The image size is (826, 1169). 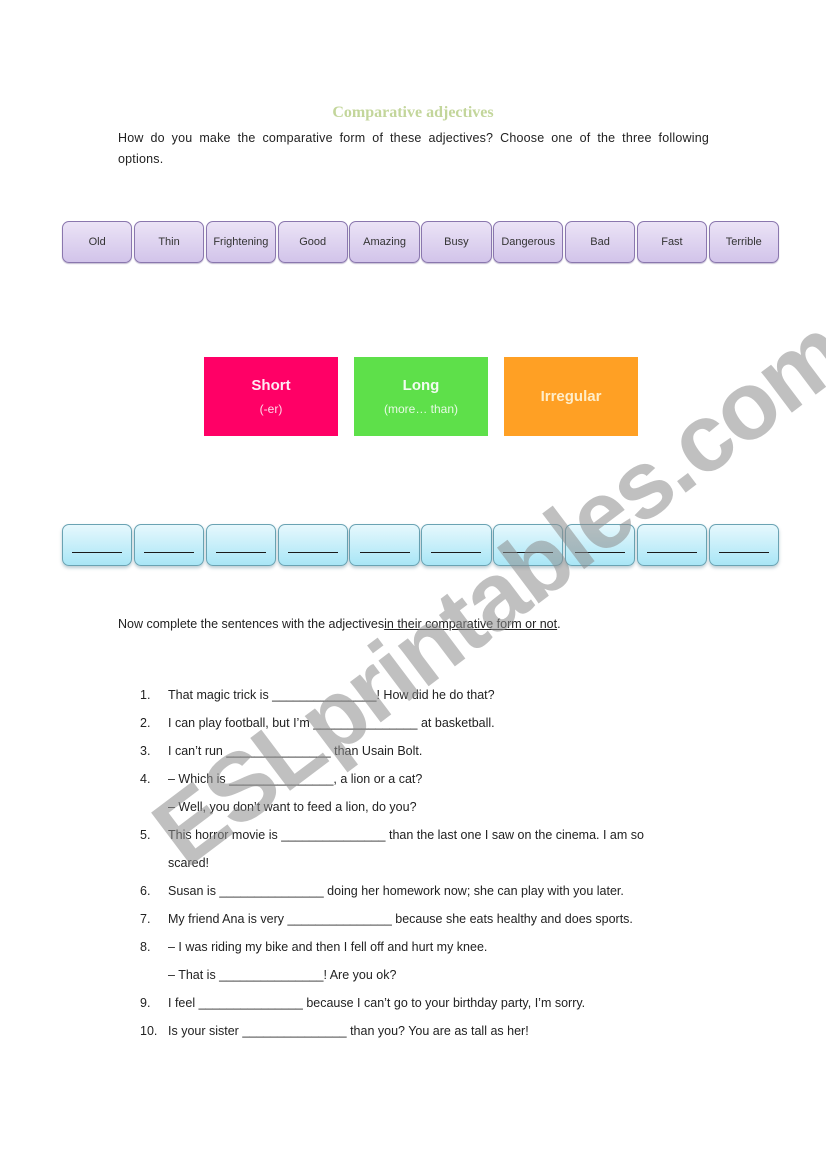 I want to click on adjective-chip: Busy, so click(x=456, y=242).